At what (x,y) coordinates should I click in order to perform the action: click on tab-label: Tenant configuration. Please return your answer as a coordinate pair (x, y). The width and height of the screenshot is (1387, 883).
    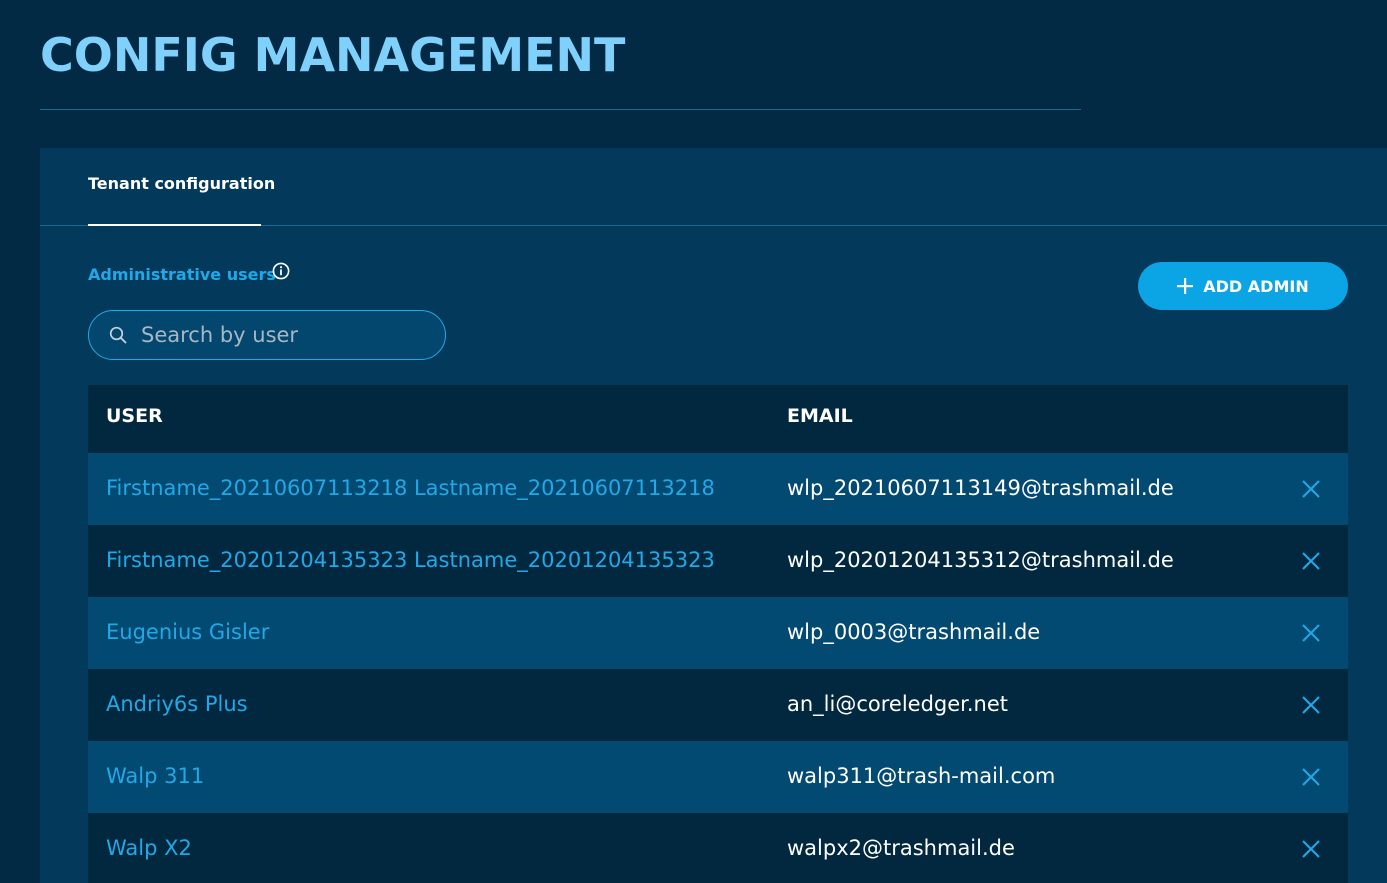
    Looking at the image, I should click on (182, 183).